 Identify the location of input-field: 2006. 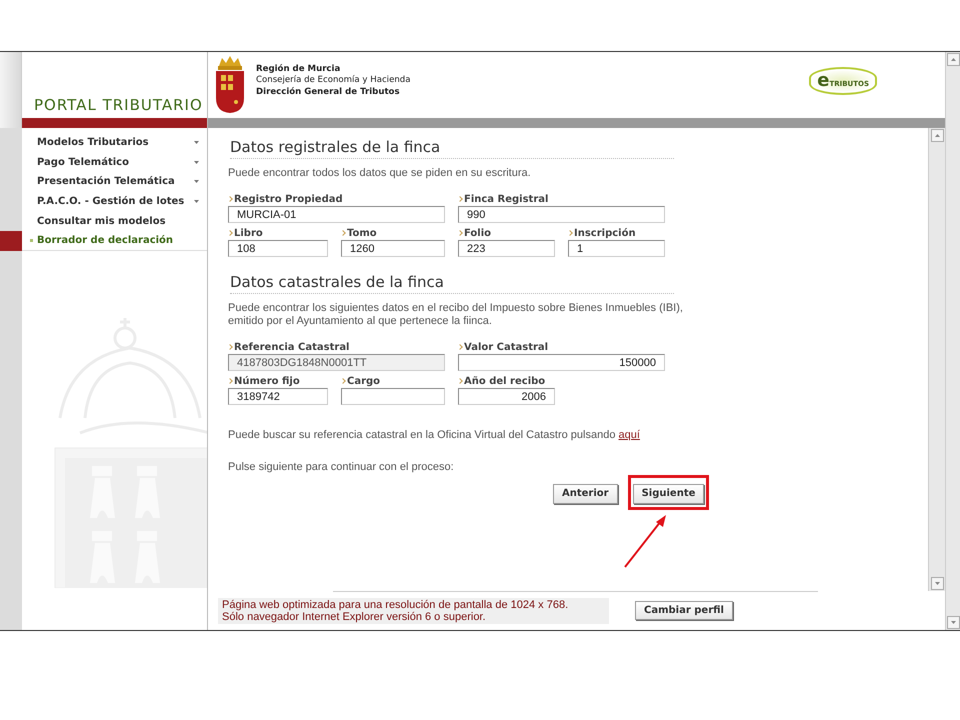
(506, 396).